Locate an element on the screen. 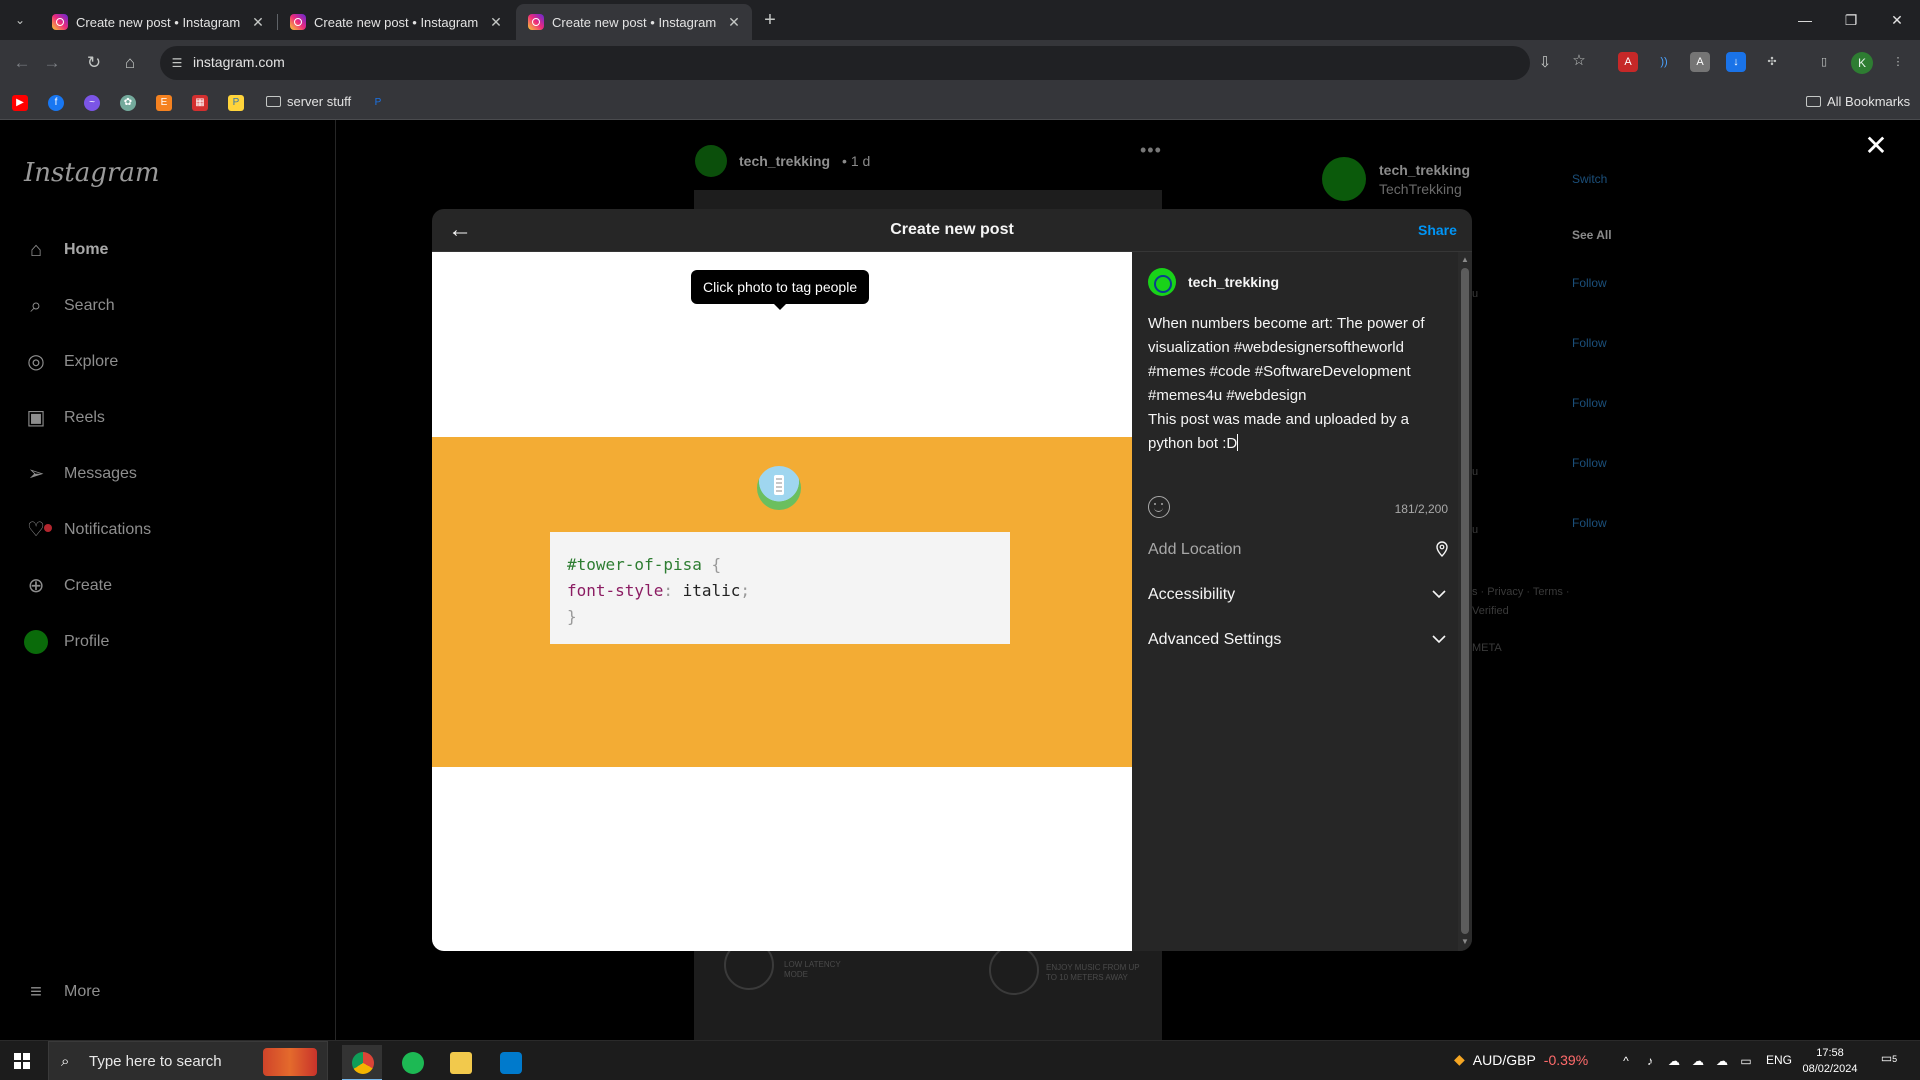 The height and width of the screenshot is (1080, 1920). nav-messages: ➢ Messages is located at coordinates (80, 474).